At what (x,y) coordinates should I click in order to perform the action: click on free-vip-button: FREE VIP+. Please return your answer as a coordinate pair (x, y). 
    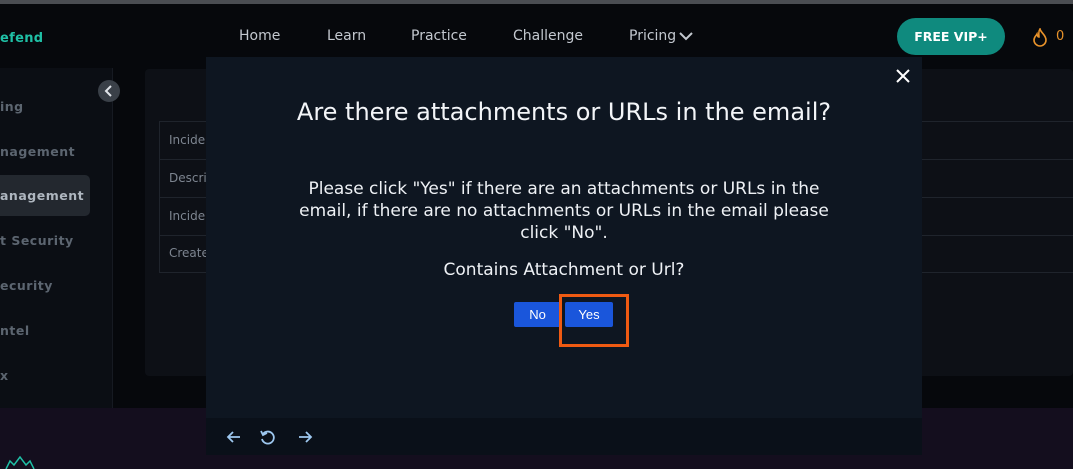
    Looking at the image, I should click on (951, 36).